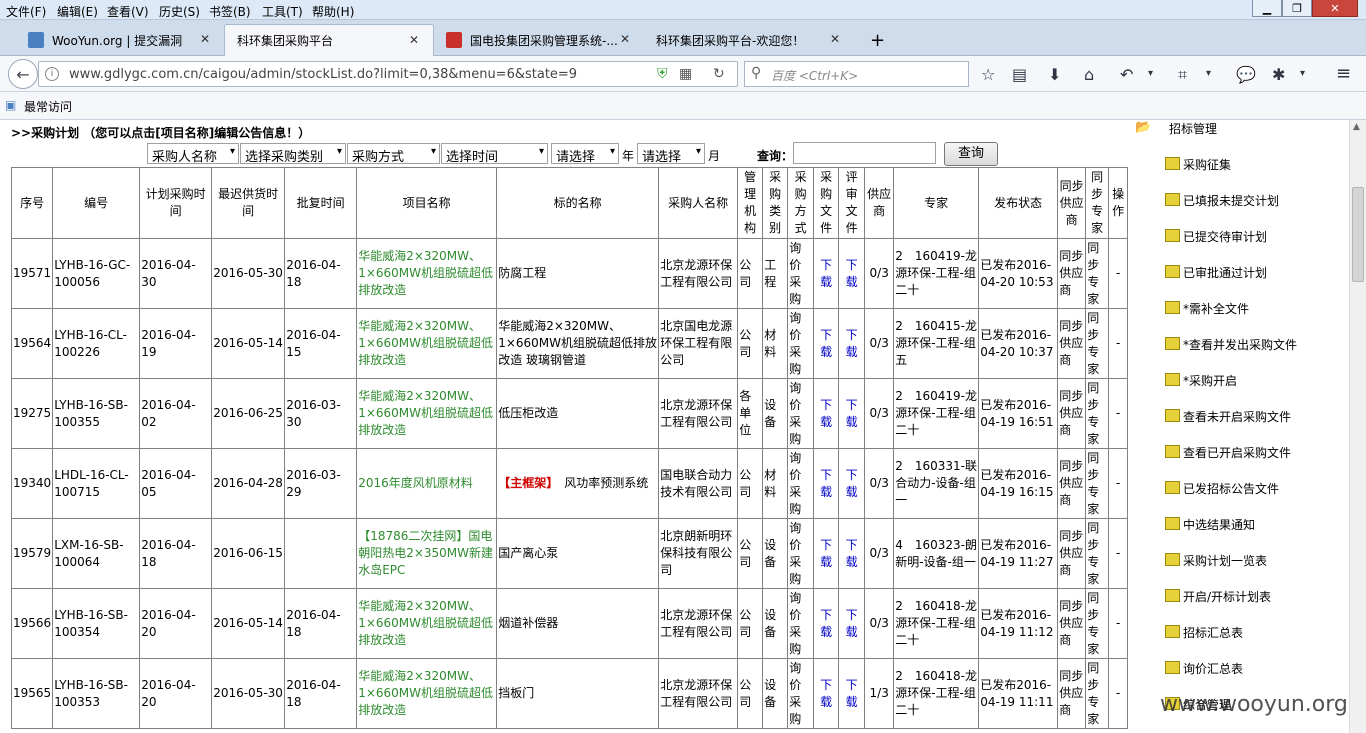 Image resolution: width=1366 pixels, height=733 pixels. Describe the element at coordinates (1335, 8) in the screenshot. I see `close-window-icon: ✕` at that location.